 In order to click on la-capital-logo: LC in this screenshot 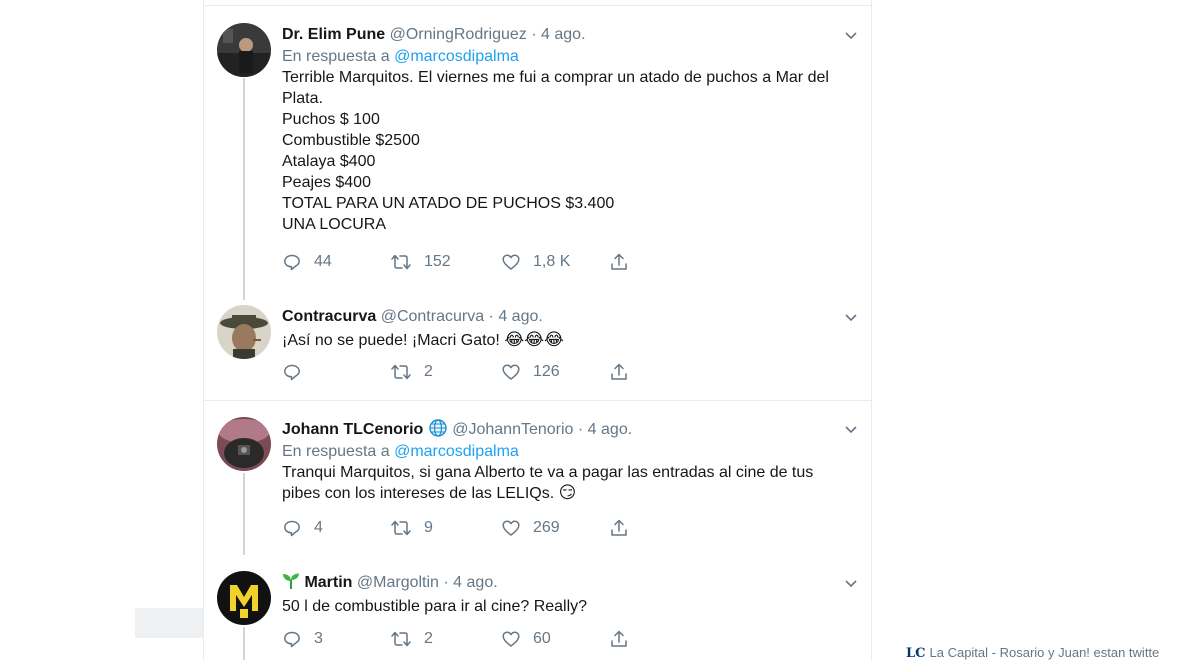, I will do `click(916, 653)`.